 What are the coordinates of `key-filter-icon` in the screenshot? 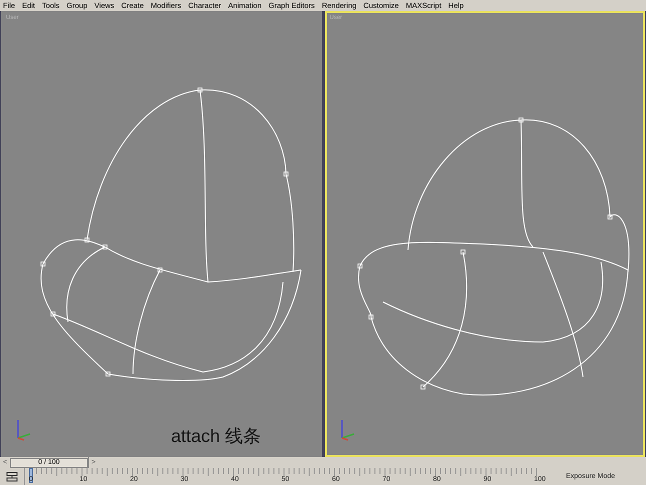 It's located at (12, 477).